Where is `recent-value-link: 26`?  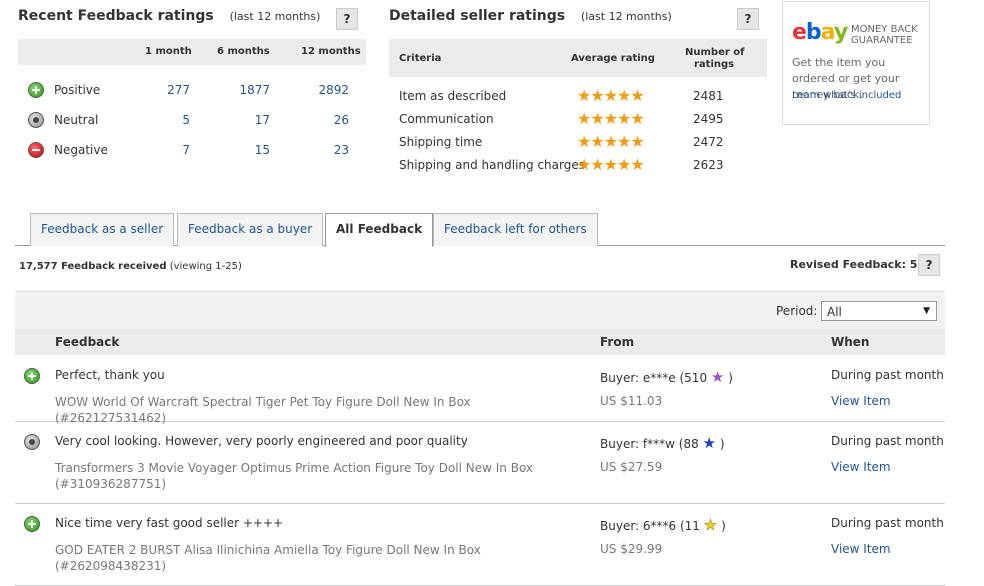
recent-value-link: 26 is located at coordinates (324, 120).